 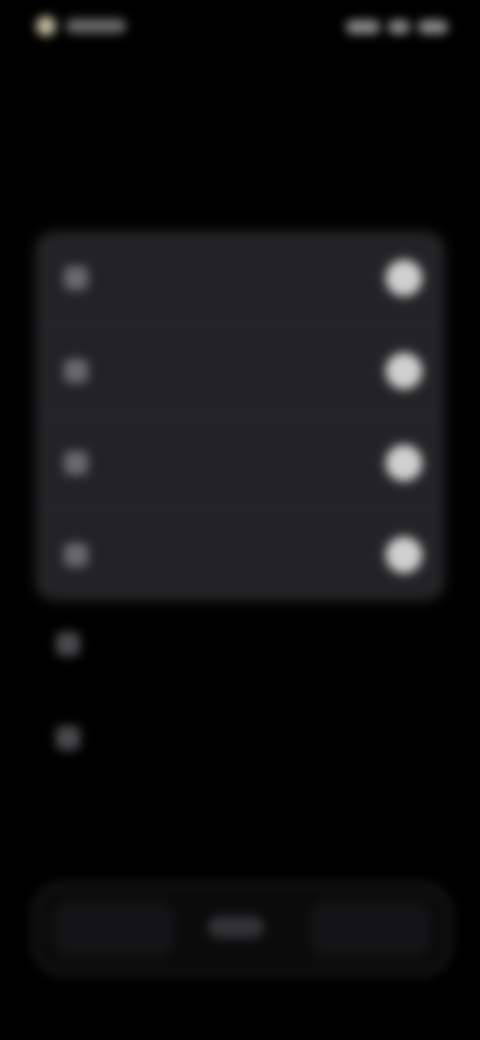 What do you see at coordinates (46, 26) in the screenshot?
I see `status-indicator-icon` at bounding box center [46, 26].